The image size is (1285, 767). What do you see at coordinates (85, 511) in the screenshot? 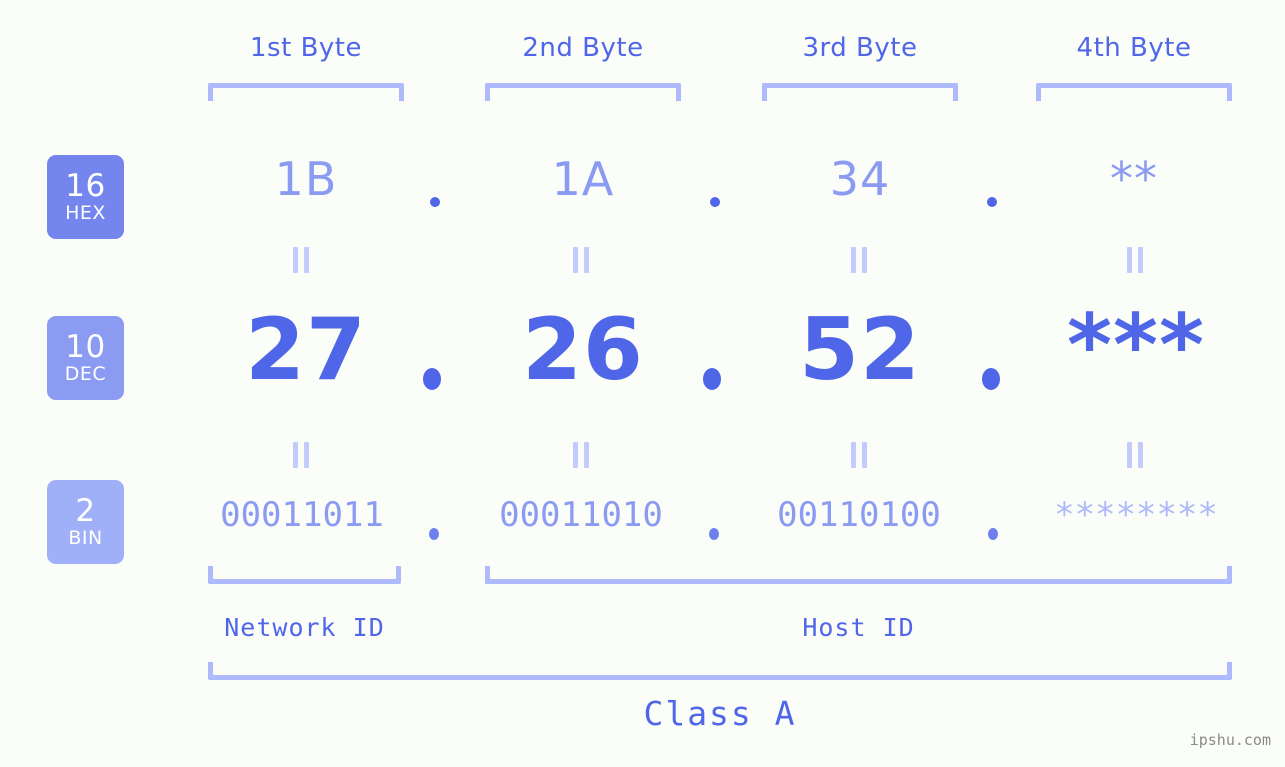
I see `radix-badge-bin-number: 2` at bounding box center [85, 511].